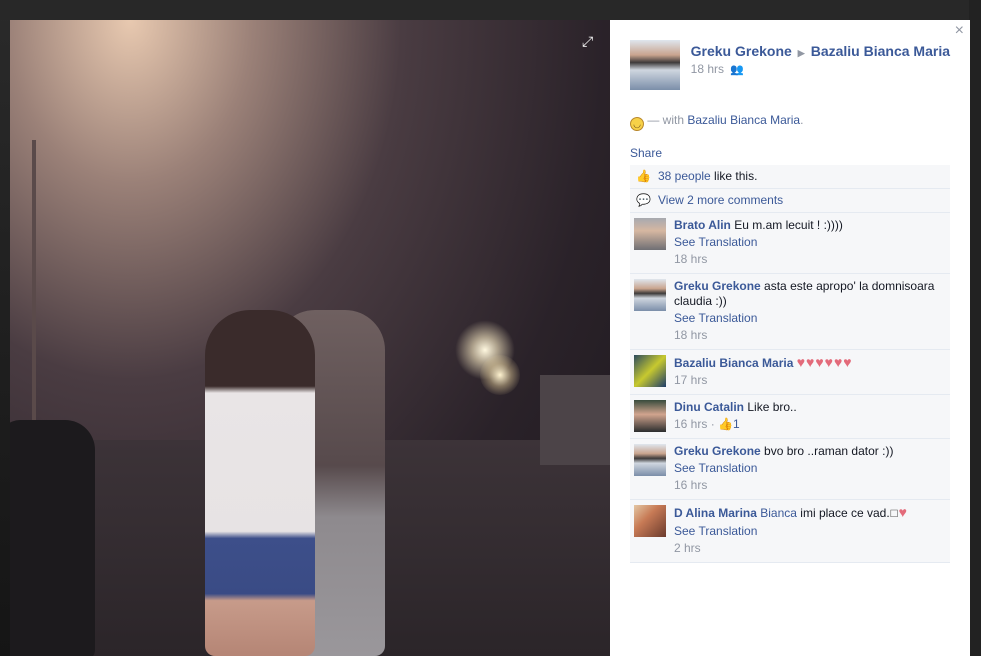 This screenshot has width=981, height=656. I want to click on photo-building, so click(575, 420).